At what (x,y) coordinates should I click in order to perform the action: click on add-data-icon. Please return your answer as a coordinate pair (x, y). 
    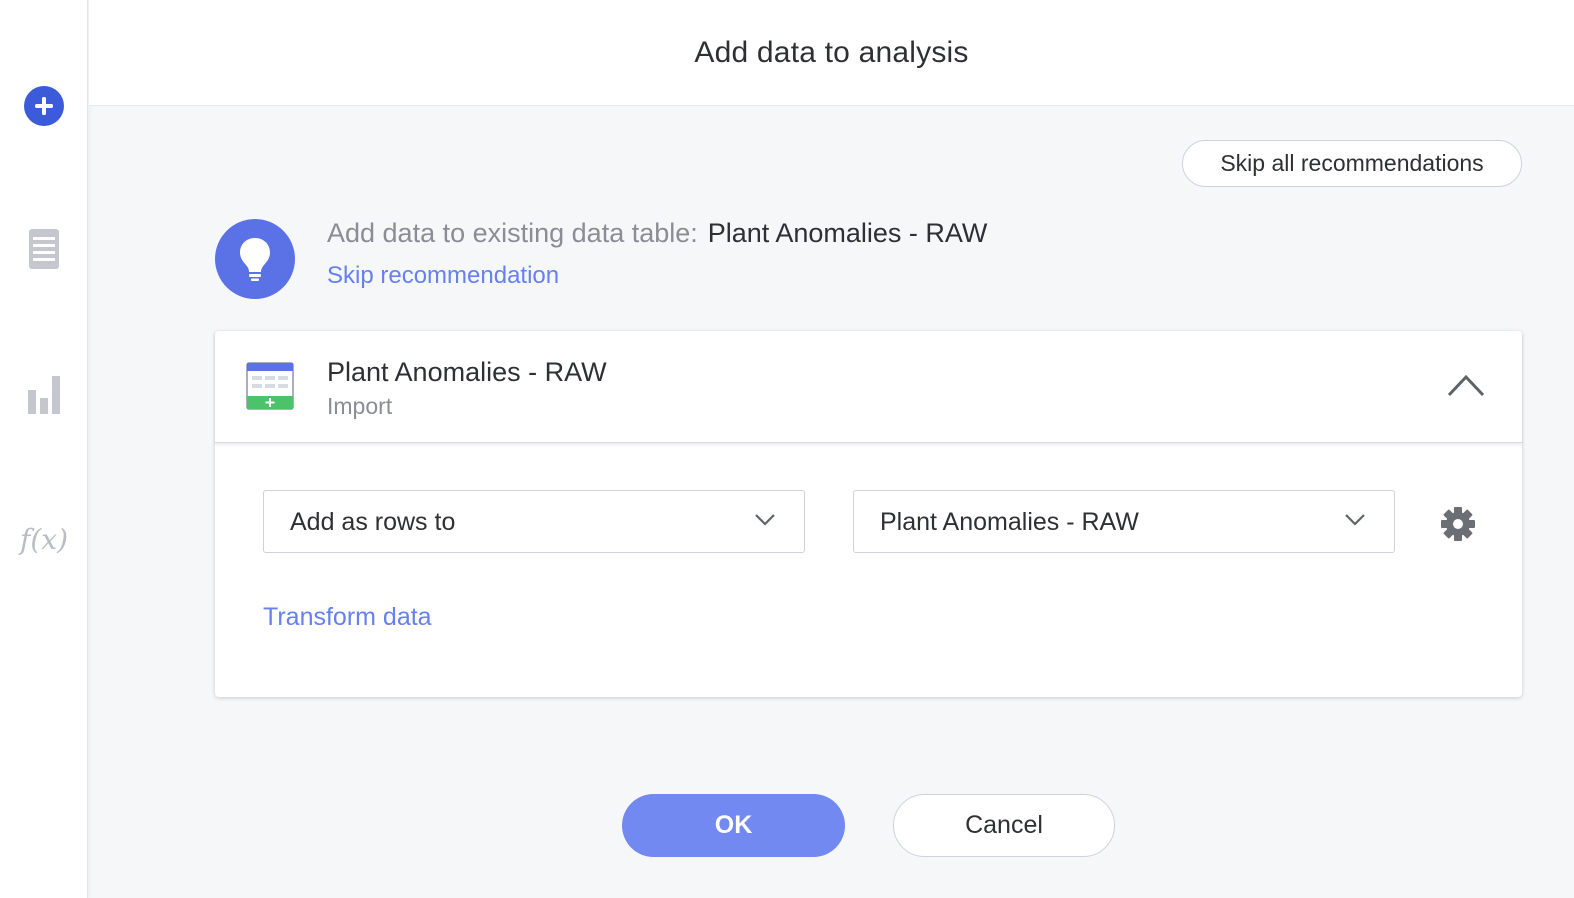
    Looking at the image, I should click on (44, 106).